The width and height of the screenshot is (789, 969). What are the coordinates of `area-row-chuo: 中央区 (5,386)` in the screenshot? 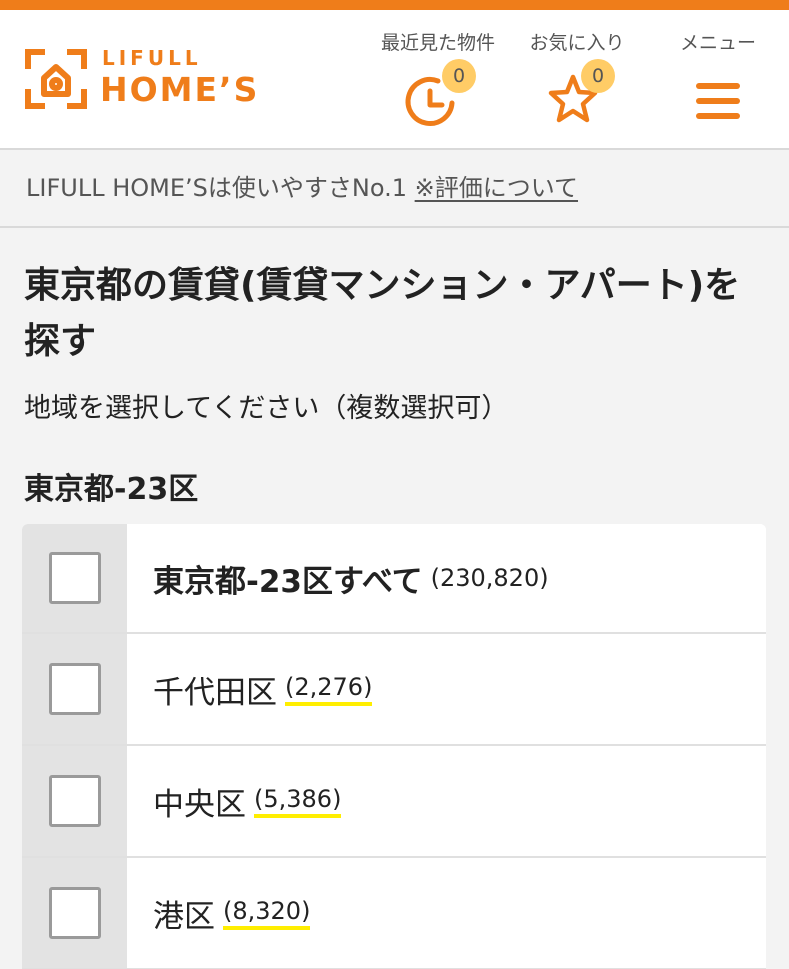 It's located at (394, 802).